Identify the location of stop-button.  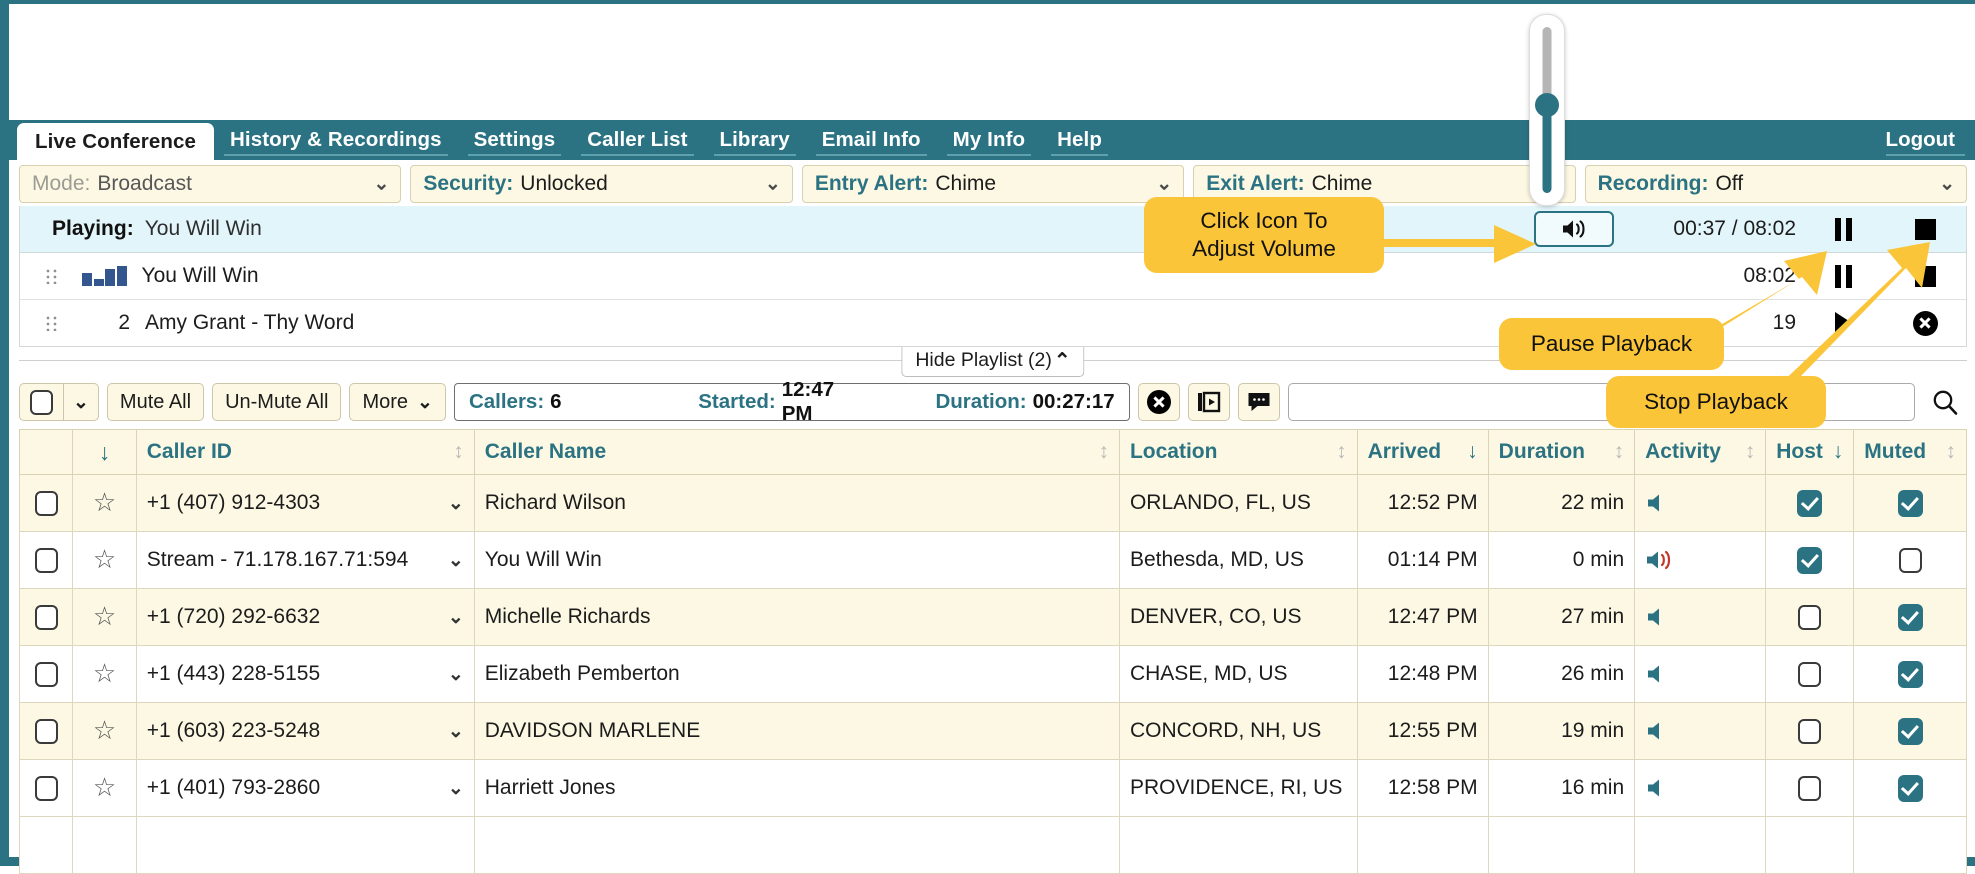
(1925, 229).